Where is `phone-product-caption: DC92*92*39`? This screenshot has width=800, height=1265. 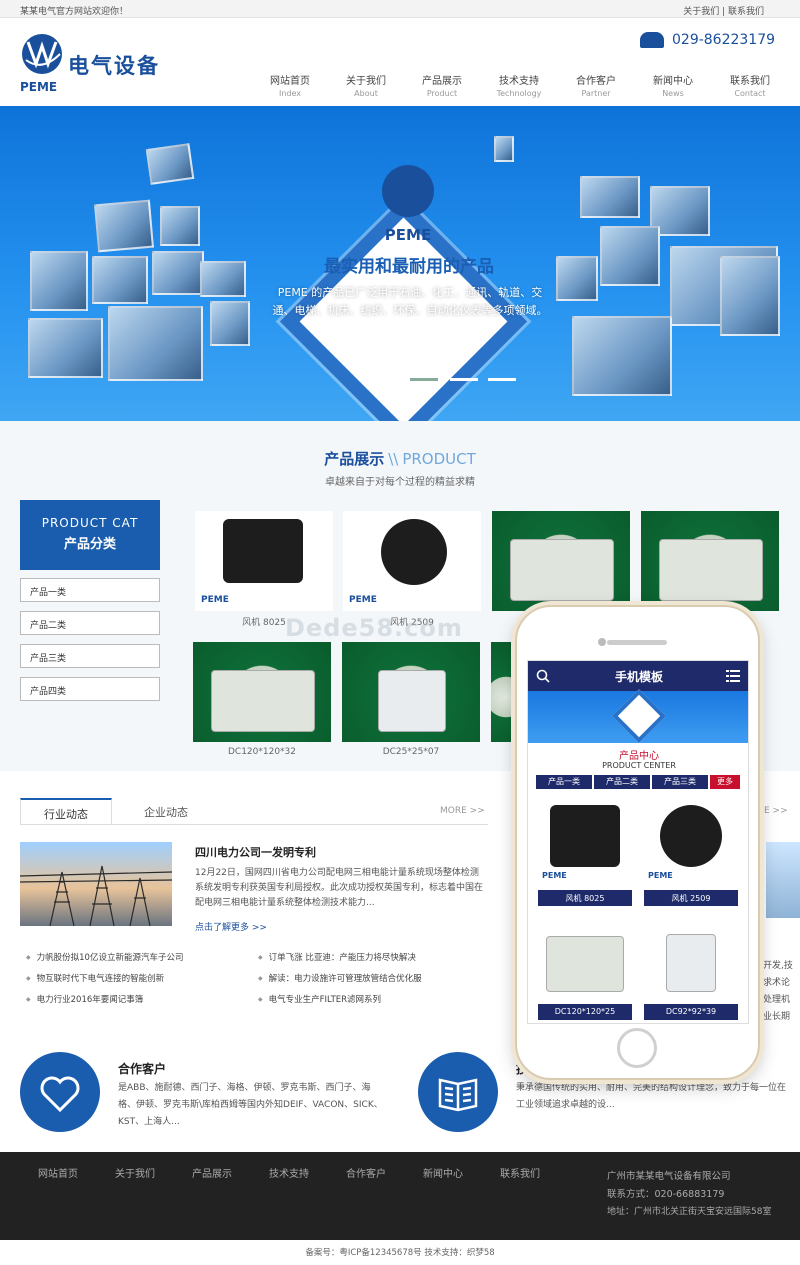 phone-product-caption: DC92*92*39 is located at coordinates (691, 1012).